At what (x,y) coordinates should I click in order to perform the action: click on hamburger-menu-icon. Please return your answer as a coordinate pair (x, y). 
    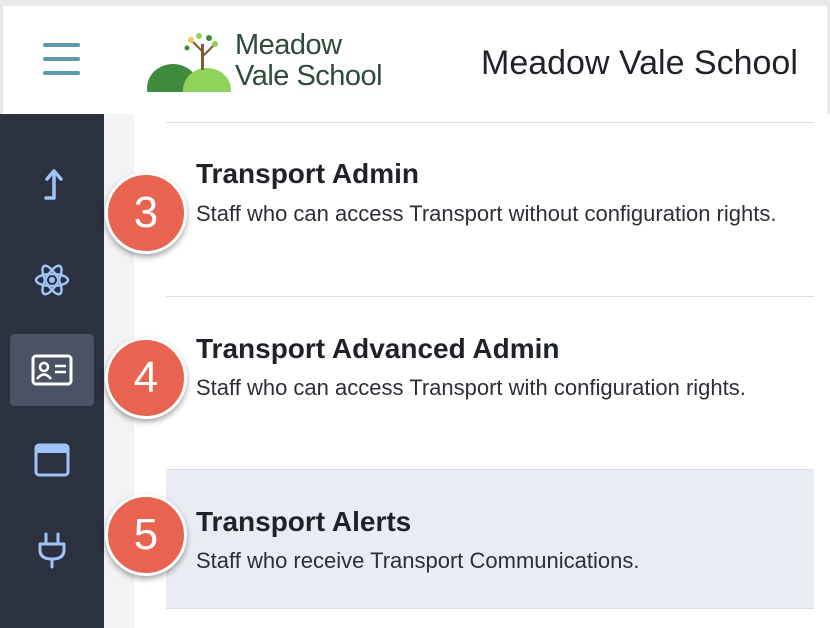
    Looking at the image, I should click on (63, 61).